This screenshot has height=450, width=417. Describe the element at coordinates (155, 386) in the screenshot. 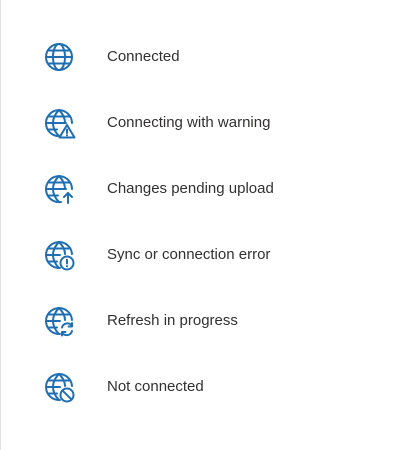

I see `status-label: Not connected` at that location.